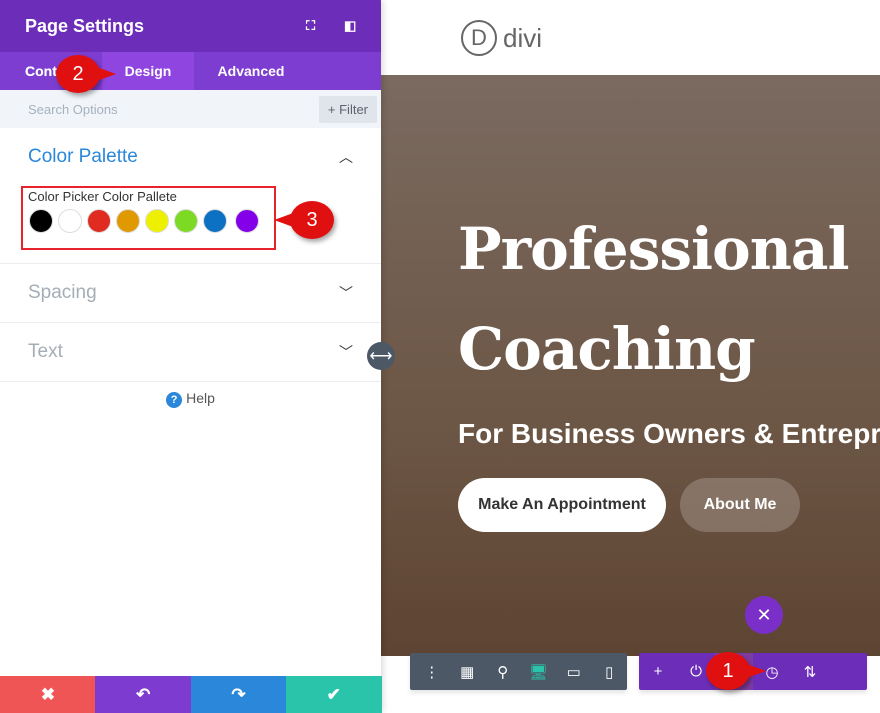  What do you see at coordinates (350, 26) in the screenshot?
I see `split-view-icon: ◧` at bounding box center [350, 26].